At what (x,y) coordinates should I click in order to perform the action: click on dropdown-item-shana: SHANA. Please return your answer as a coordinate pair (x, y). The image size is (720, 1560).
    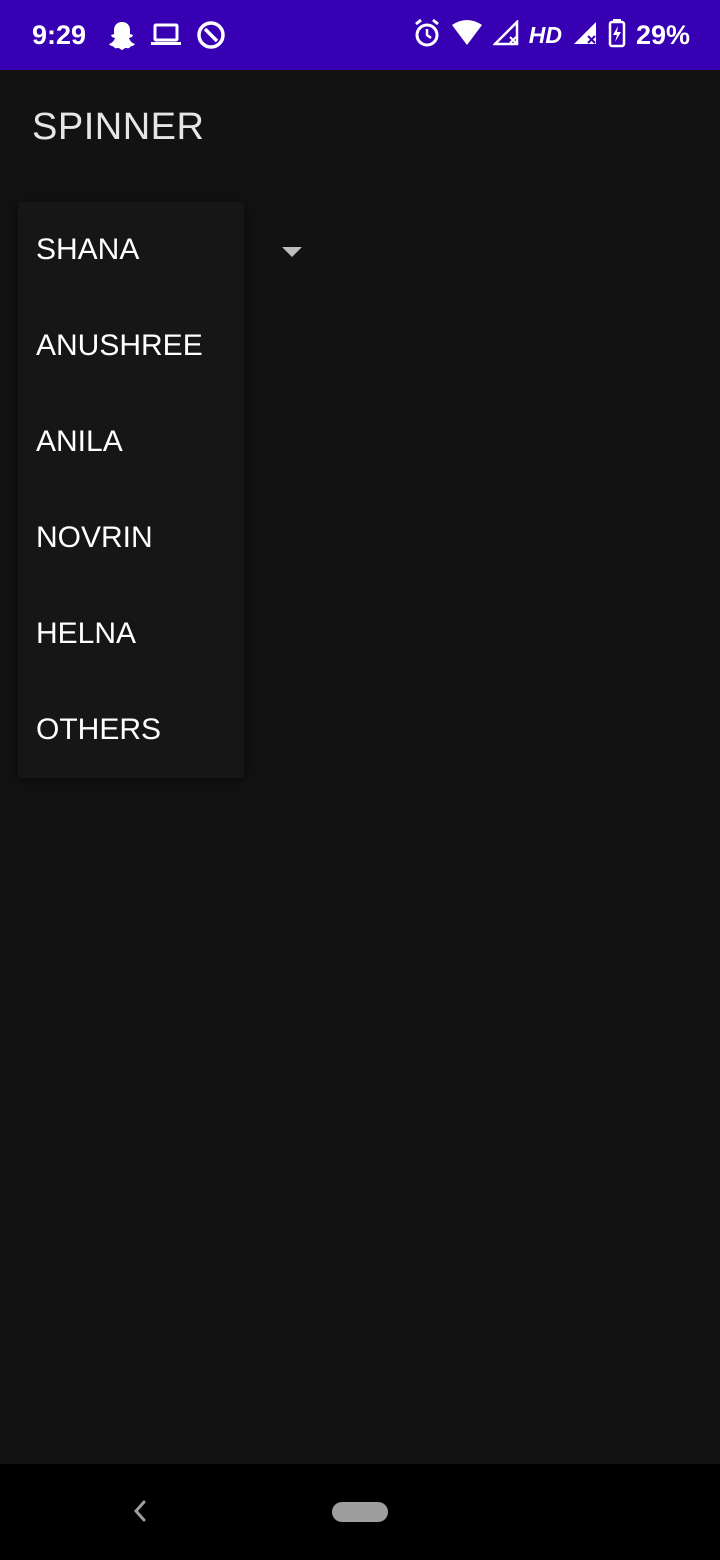
    Looking at the image, I should click on (131, 250).